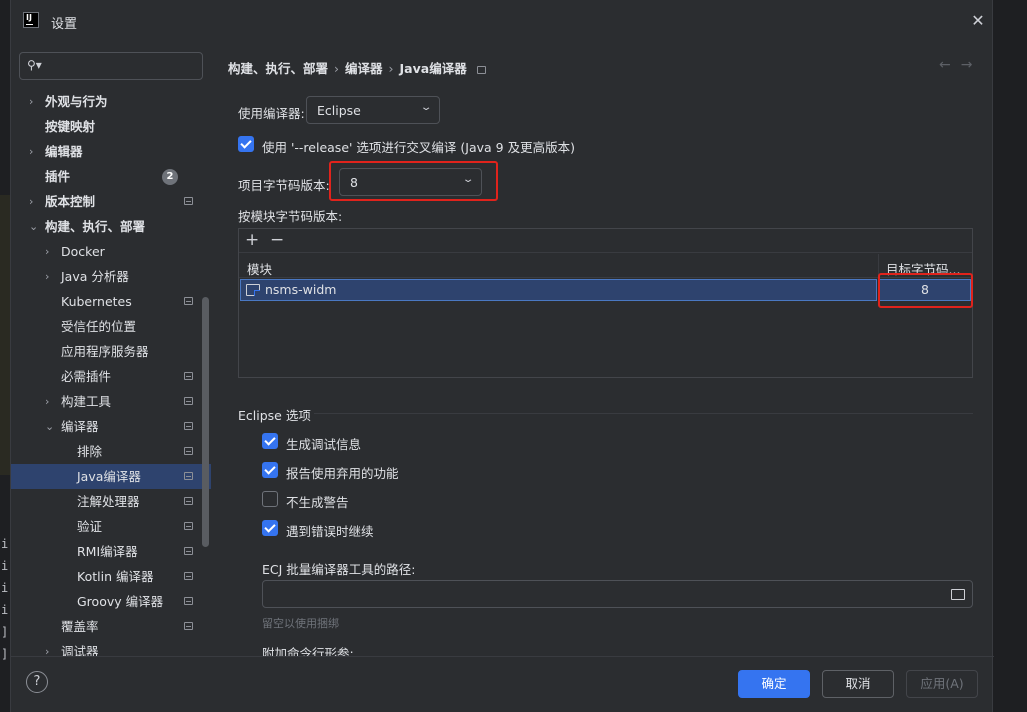  I want to click on breadcrumb: 构建、执行、部署 › 编译器 › Java编译器, so click(357, 67).